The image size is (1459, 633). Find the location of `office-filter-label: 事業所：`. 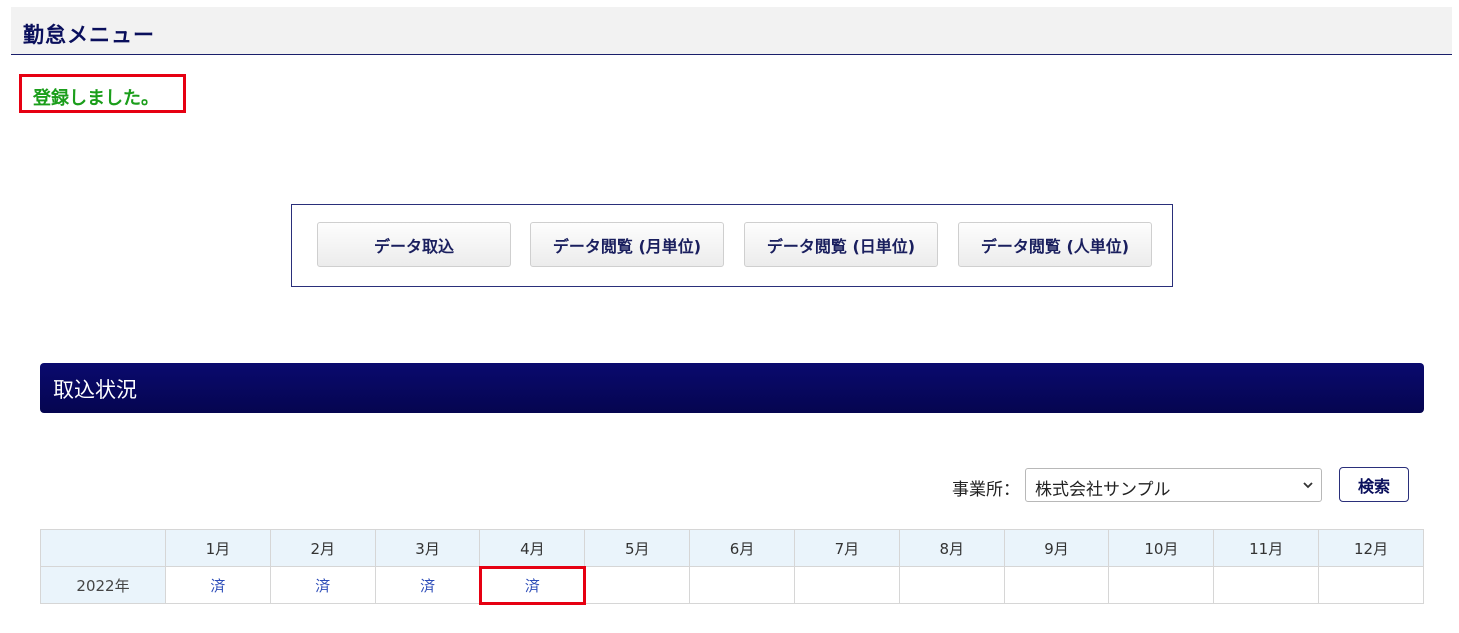

office-filter-label: 事業所： is located at coordinates (986, 490).